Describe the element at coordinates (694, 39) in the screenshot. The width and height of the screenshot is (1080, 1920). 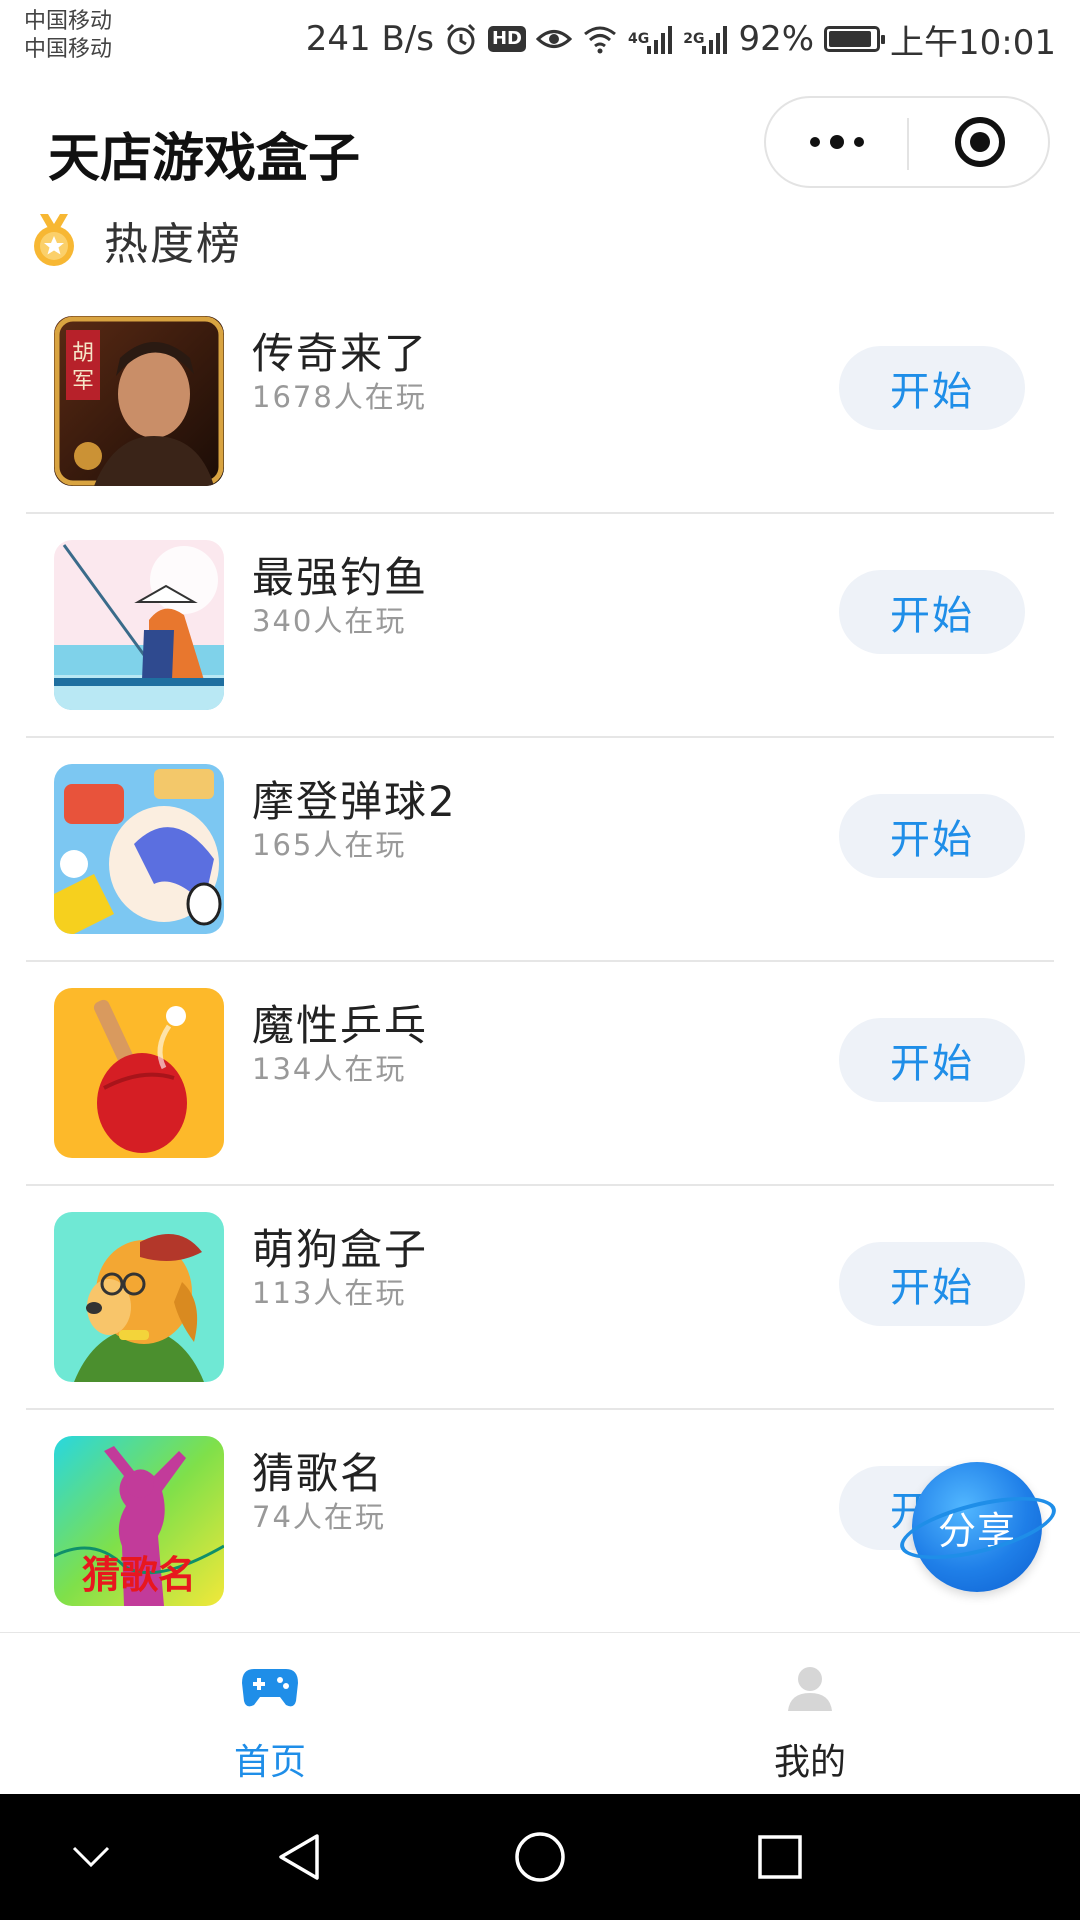
I see `network-type-2: 2G` at that location.